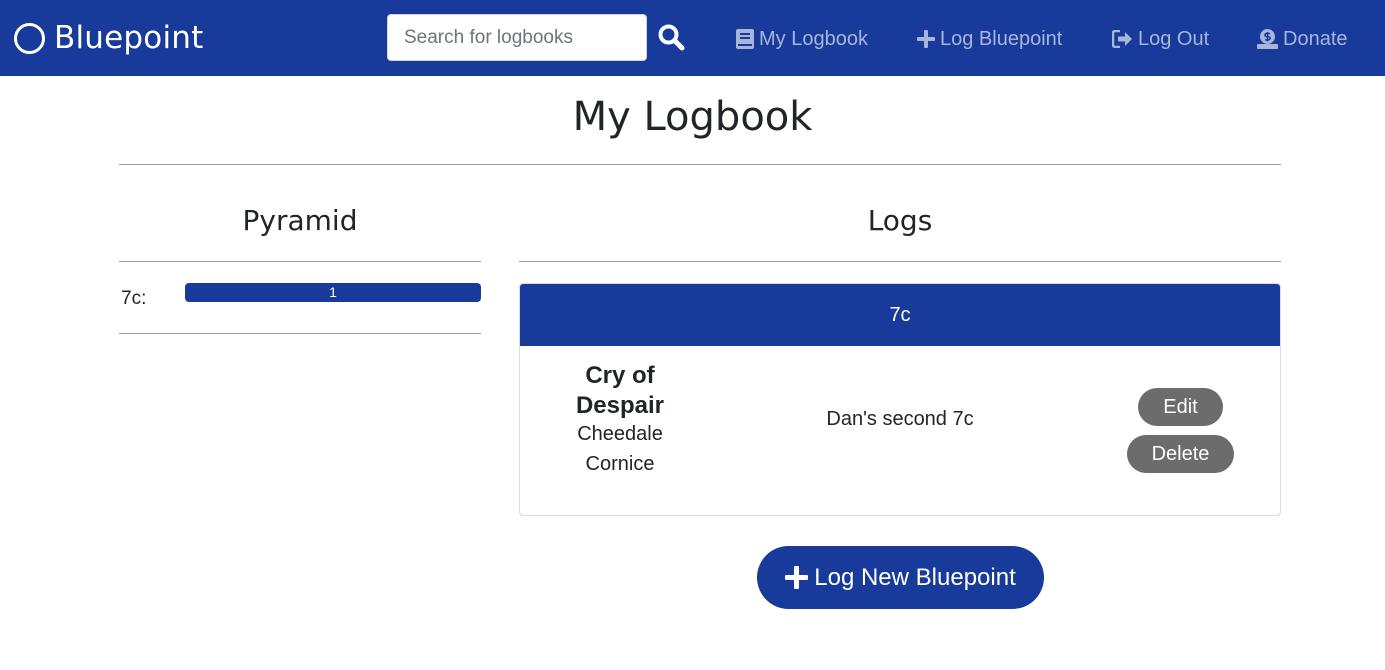 The height and width of the screenshot is (670, 1385). I want to click on nav-my-logbook-label: My Logbook, so click(813, 38).